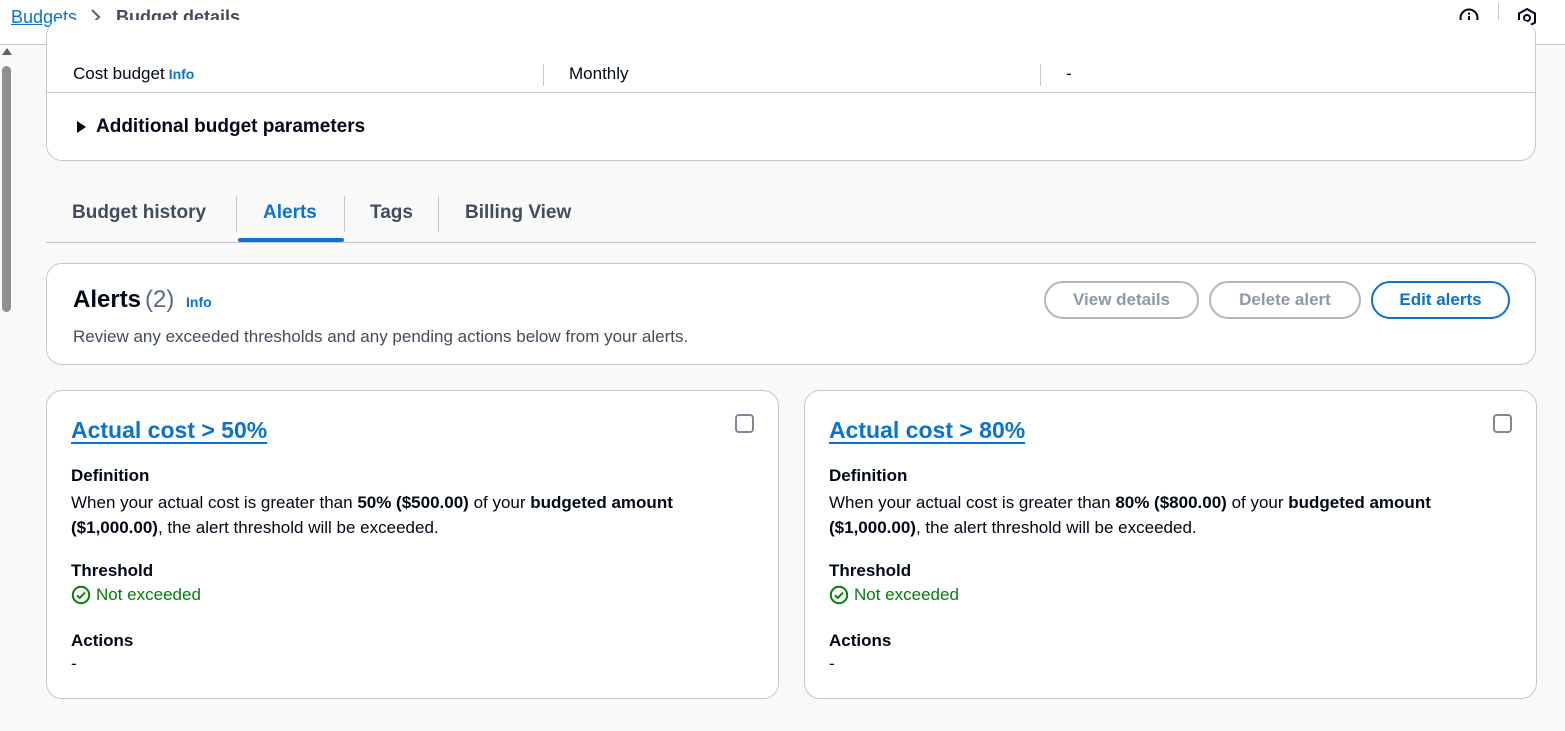  I want to click on tab-budget-history: Budget history, so click(139, 213).